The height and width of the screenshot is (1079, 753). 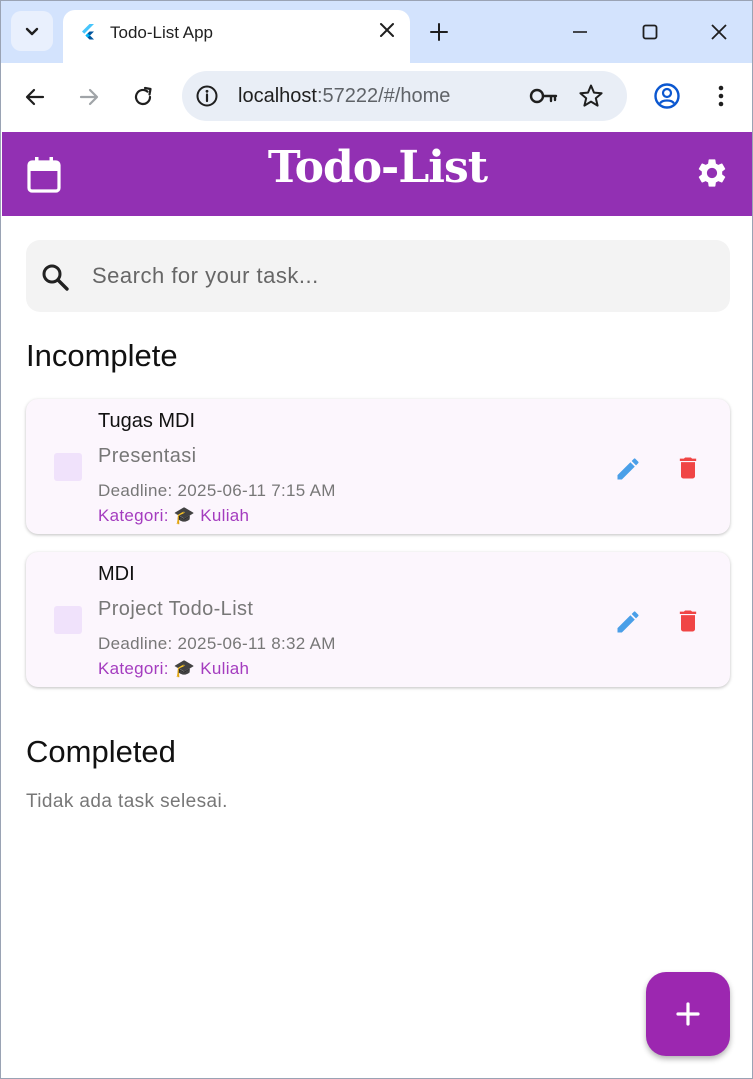 I want to click on search-input, so click(x=392, y=276).